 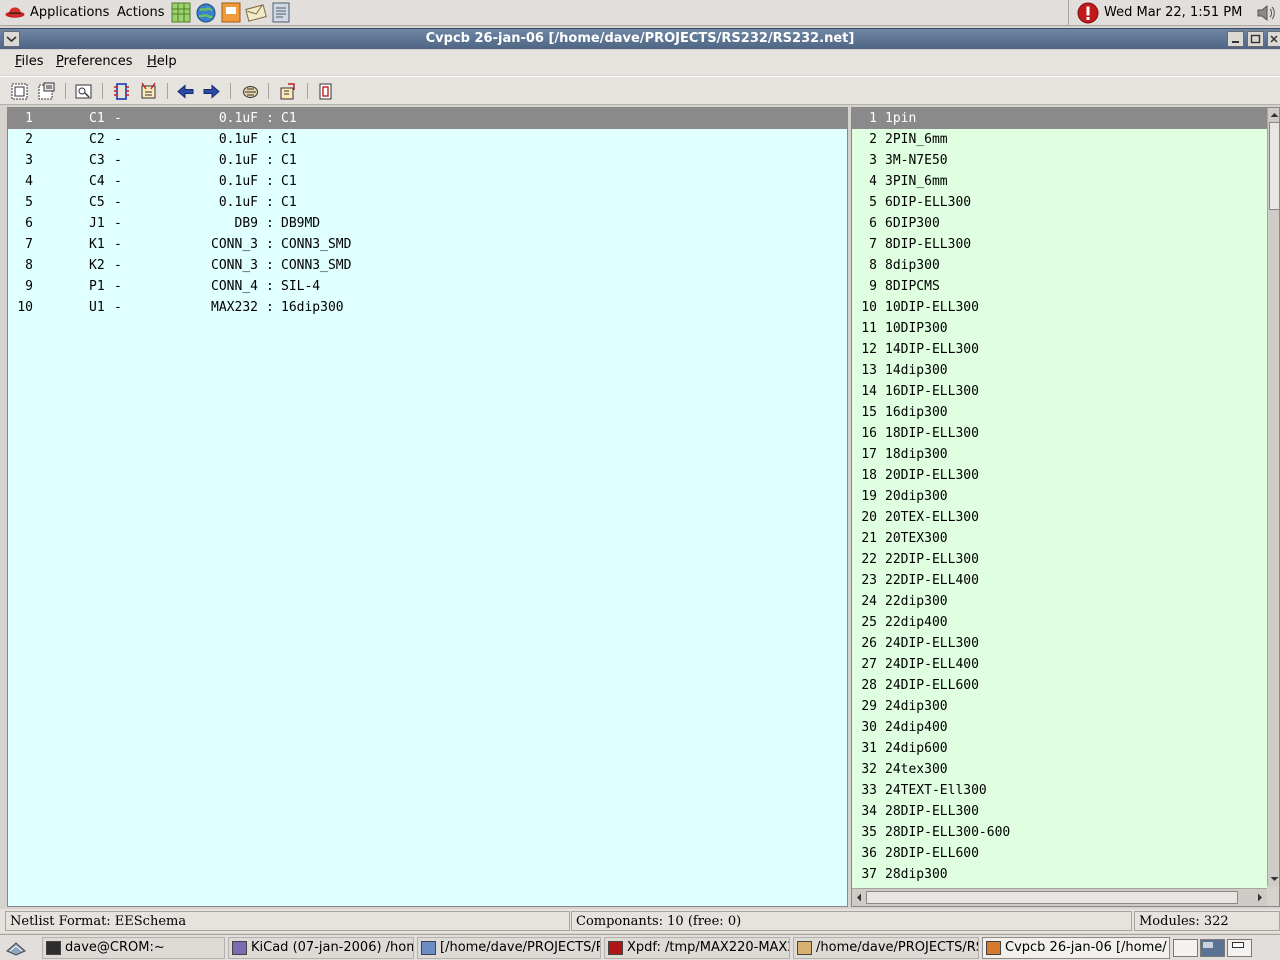 What do you see at coordinates (427, 118) in the screenshot?
I see `component-row: 1 C1-0.1uF: C1` at bounding box center [427, 118].